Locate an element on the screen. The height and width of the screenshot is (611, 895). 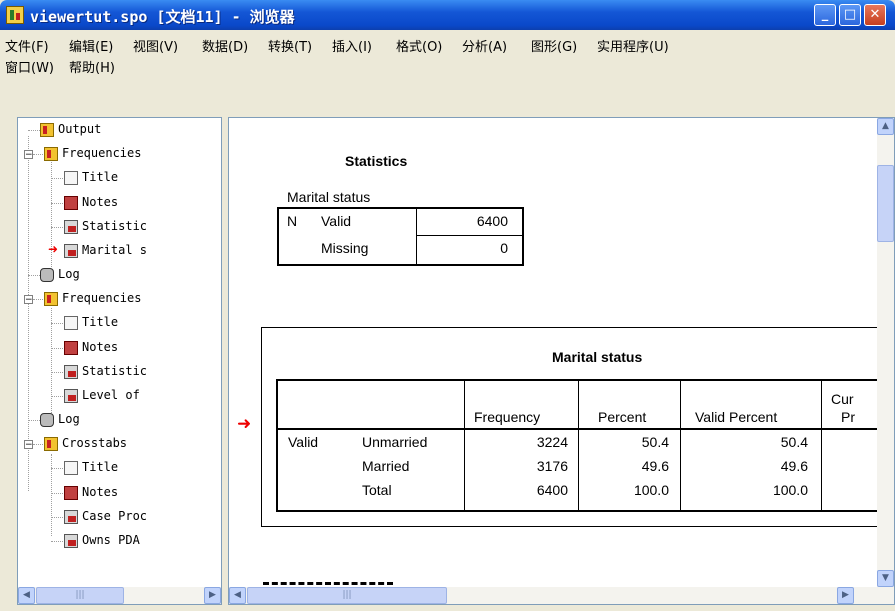
title-bar: viewertut.spo [文档11] - 浏览器 _ □ ✕ is located at coordinates (447, 15).